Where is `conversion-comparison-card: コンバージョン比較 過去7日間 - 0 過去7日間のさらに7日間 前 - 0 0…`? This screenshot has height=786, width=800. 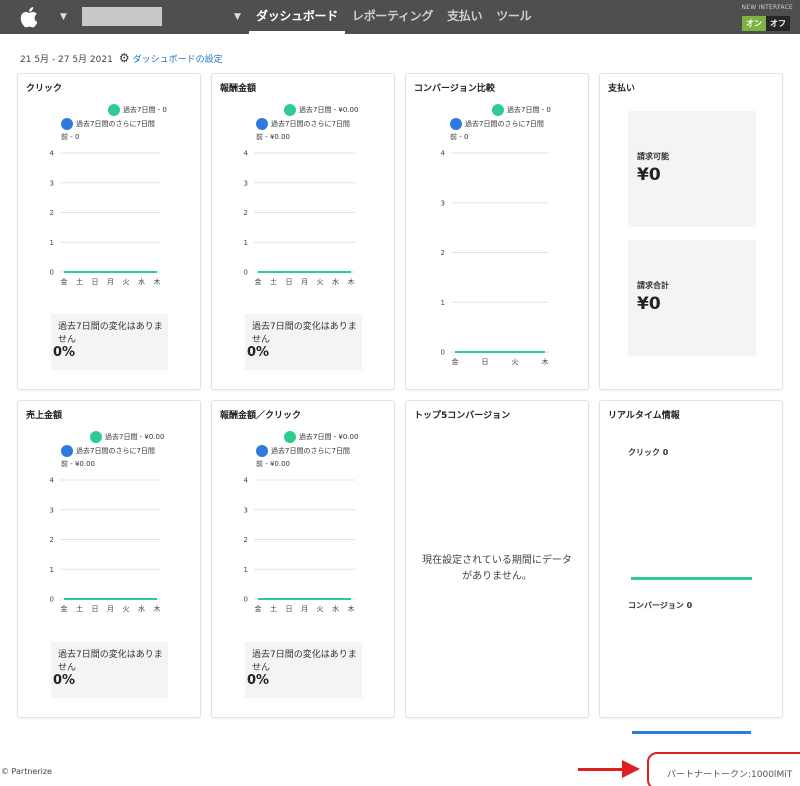 conversion-comparison-card: コンバージョン比較 過去7日間 - 0 過去7日間のさらに7日間 前 - 0 0… is located at coordinates (497, 231).